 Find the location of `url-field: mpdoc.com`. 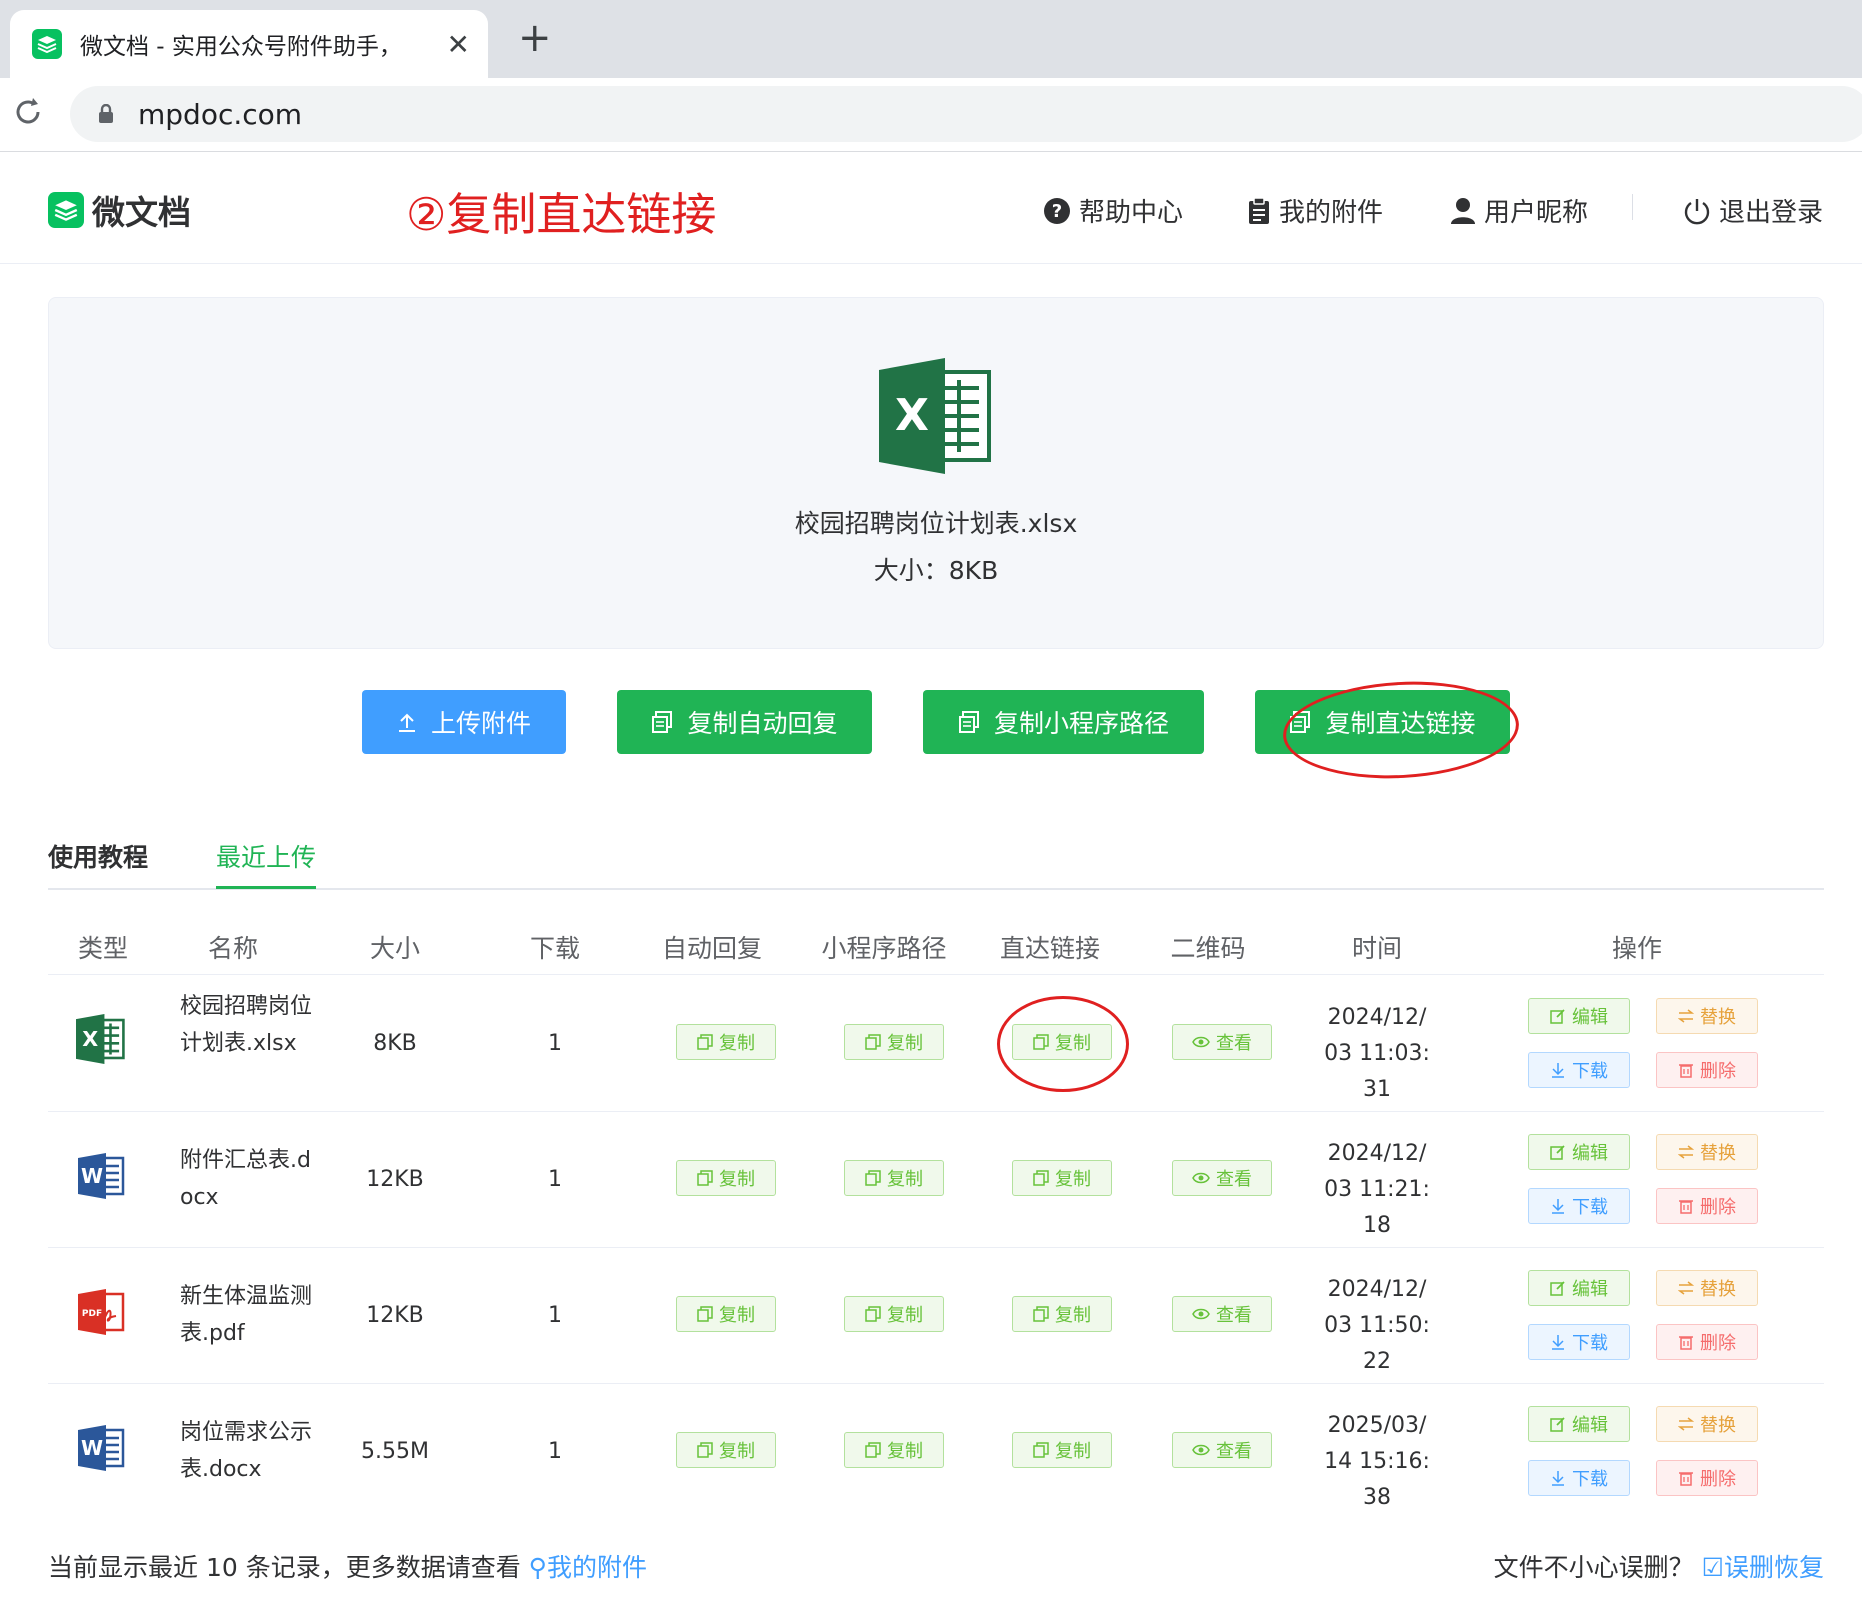

url-field: mpdoc.com is located at coordinates (966, 114).